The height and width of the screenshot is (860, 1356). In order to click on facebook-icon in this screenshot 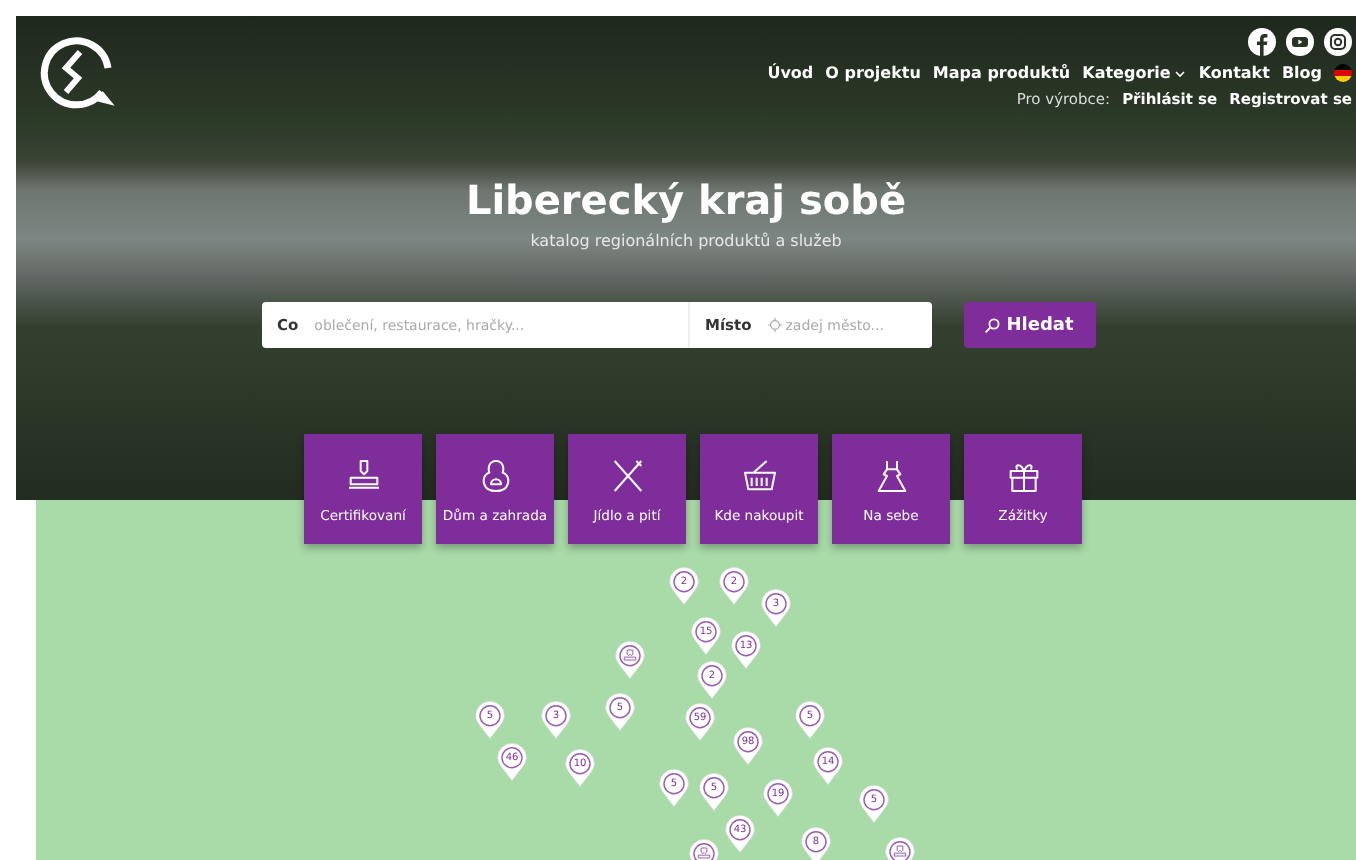, I will do `click(1262, 42)`.